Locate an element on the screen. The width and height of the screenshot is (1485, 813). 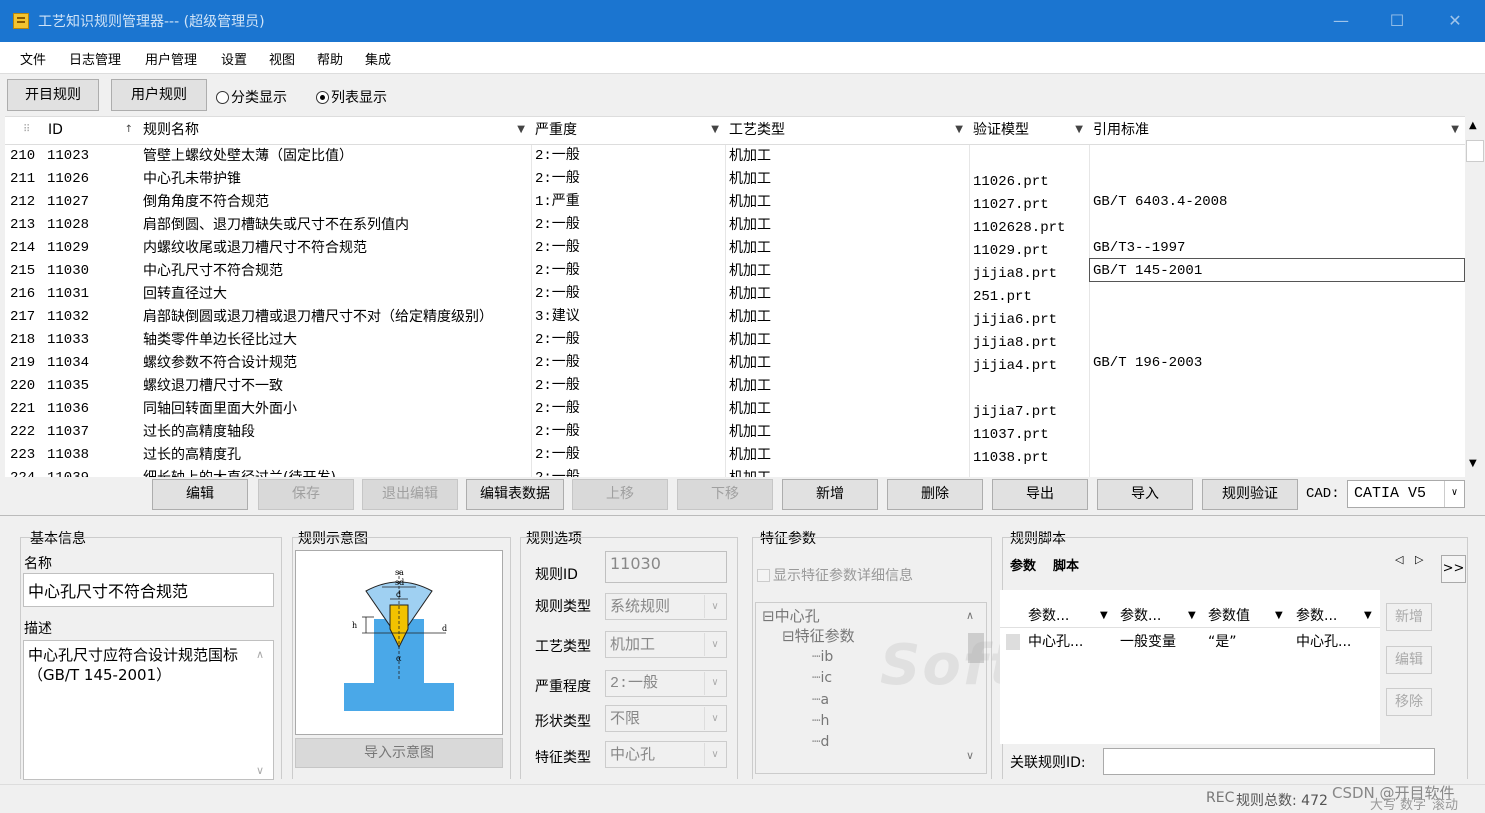
edit-button: 编辑 is located at coordinates (200, 494).